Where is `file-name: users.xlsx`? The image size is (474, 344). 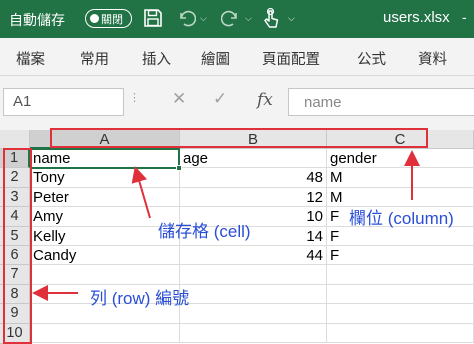
file-name: users.xlsx is located at coordinates (416, 17).